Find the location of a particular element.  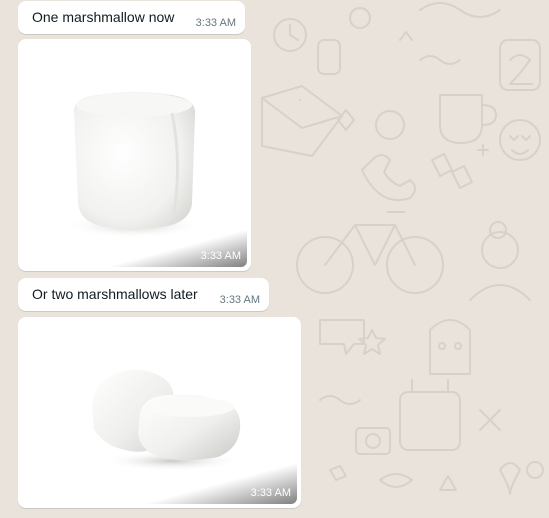

message-bubble-text: One marshmallow now 3:33 AM is located at coordinates (131, 17).